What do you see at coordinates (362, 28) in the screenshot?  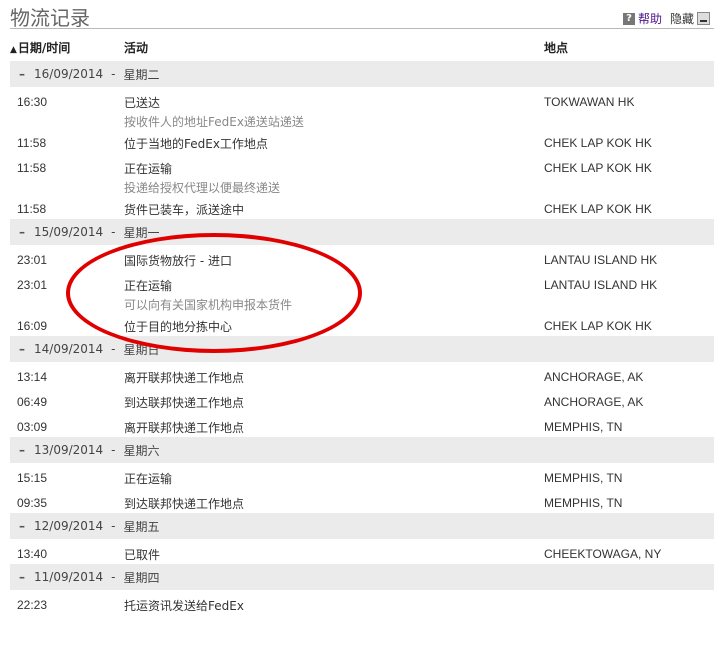 I see `title-divider` at bounding box center [362, 28].